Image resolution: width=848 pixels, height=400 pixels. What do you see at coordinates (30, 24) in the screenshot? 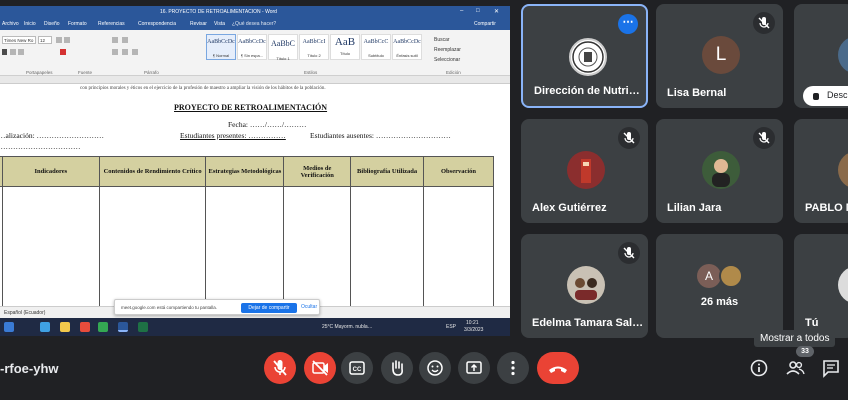
I see `menu-inicio: Inicio` at bounding box center [30, 24].